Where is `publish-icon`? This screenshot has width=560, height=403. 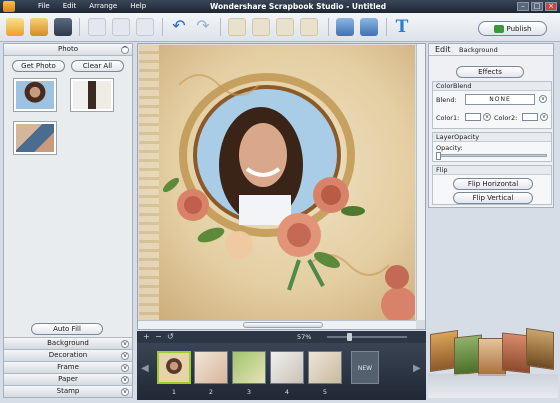 publish-icon is located at coordinates (498, 28).